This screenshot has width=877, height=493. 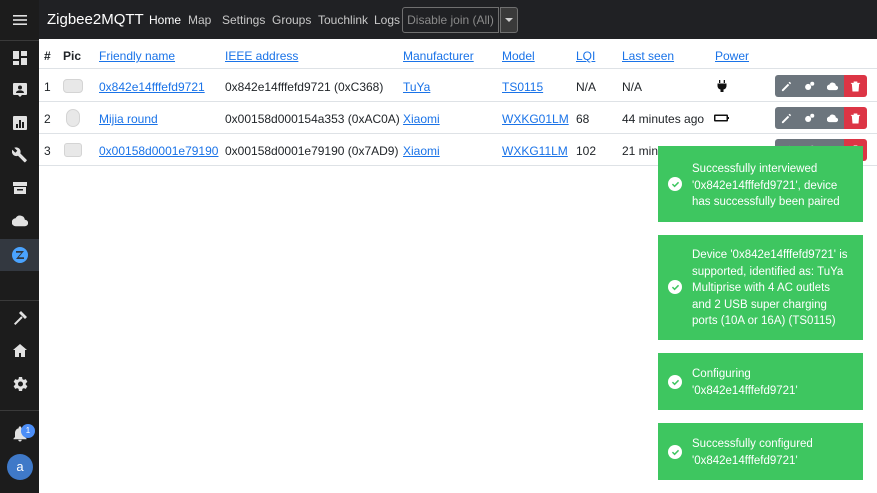 I want to click on header-num: #, so click(x=47, y=56).